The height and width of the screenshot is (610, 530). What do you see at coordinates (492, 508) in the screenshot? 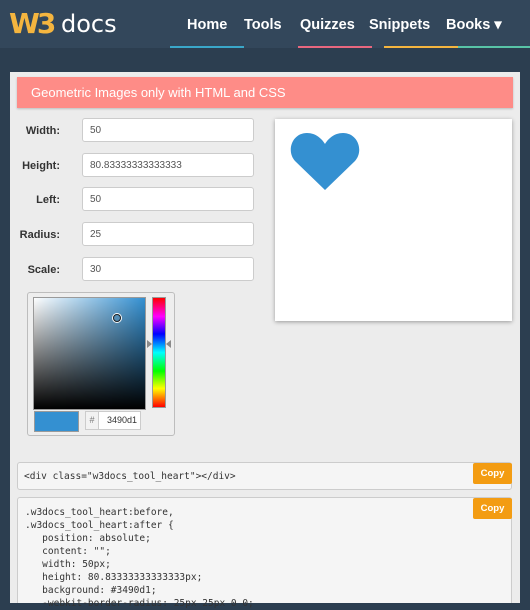
I see `copy-css-button: Copy` at bounding box center [492, 508].